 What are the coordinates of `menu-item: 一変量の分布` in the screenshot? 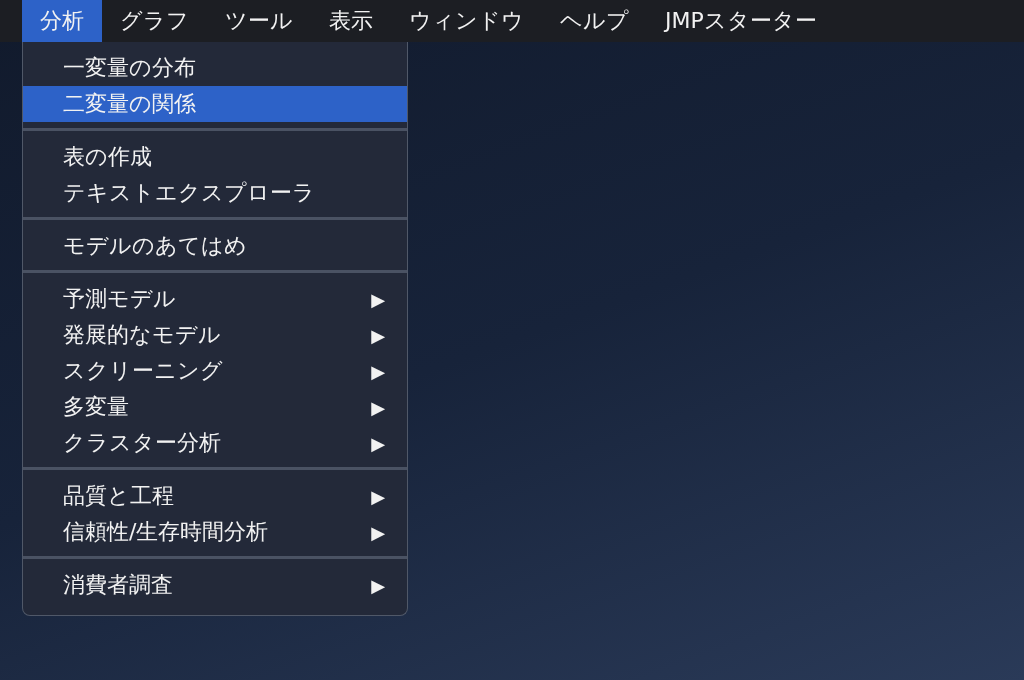 It's located at (215, 68).